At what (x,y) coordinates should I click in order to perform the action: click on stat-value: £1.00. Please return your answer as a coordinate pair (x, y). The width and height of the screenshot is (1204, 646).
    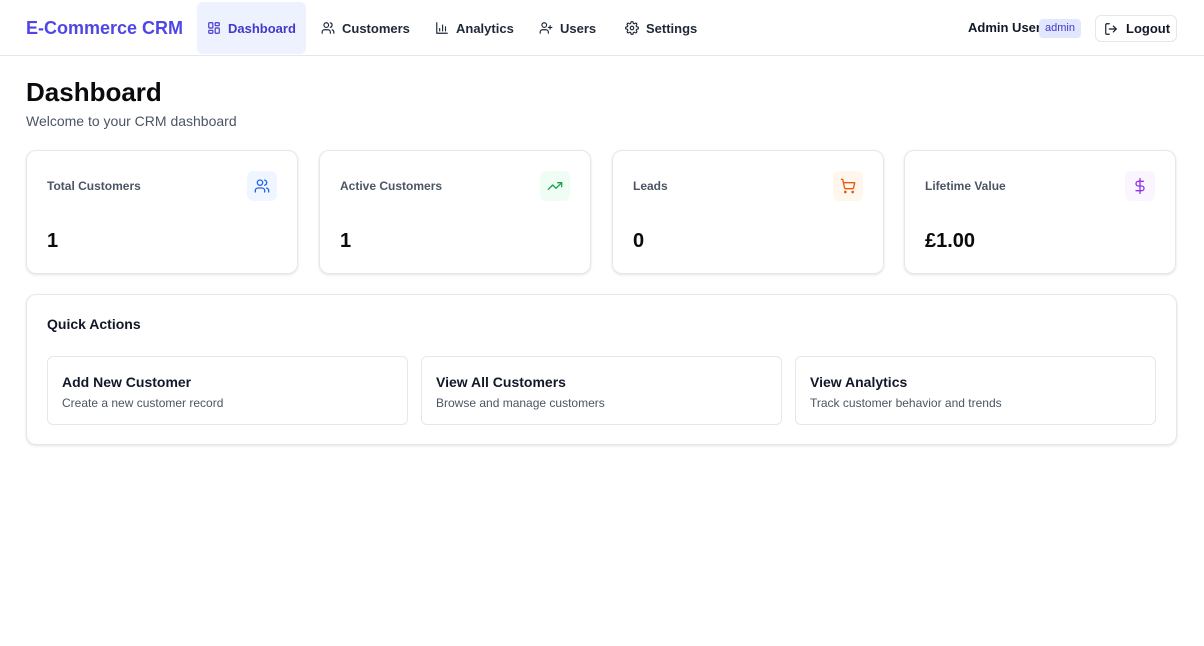
    Looking at the image, I should click on (950, 241).